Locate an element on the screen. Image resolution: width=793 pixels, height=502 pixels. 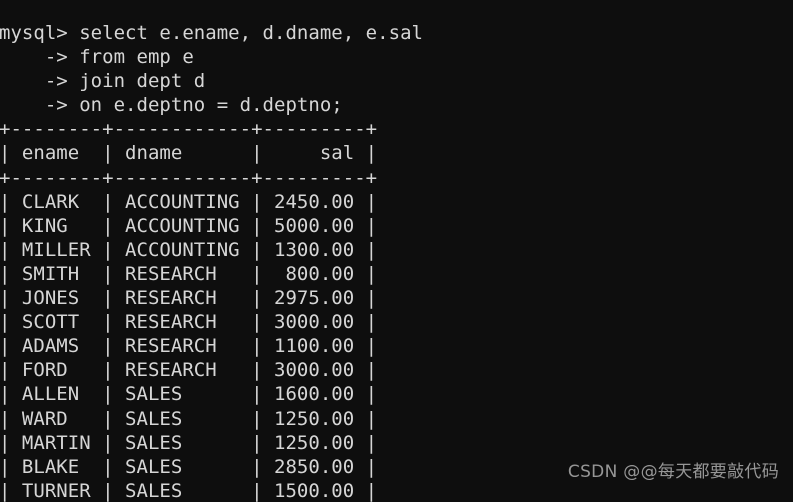
csdn-watermark: CSDN @@每天都要敲代码 is located at coordinates (673, 472).